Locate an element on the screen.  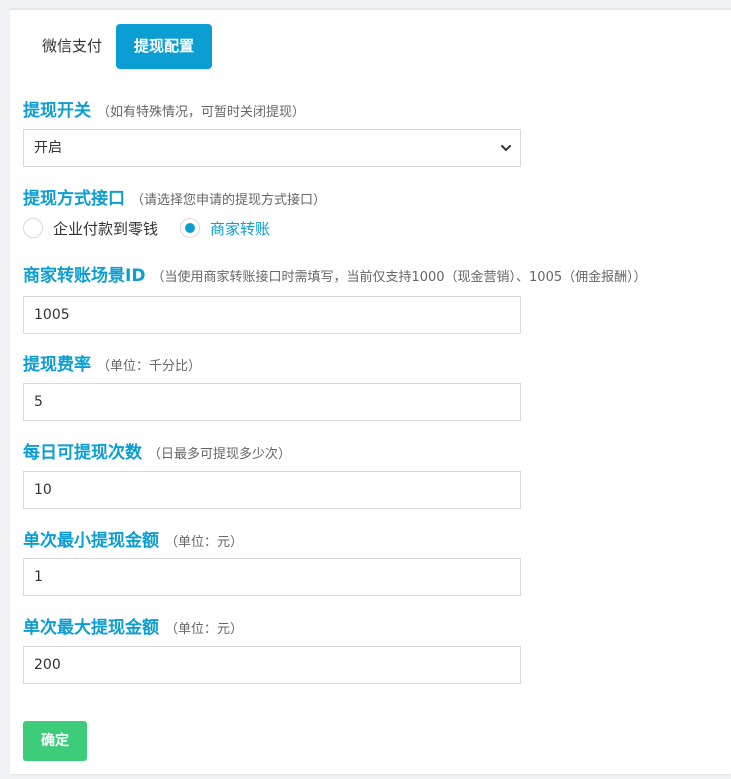
max-amount-hint: （单位：元） is located at coordinates (204, 629).